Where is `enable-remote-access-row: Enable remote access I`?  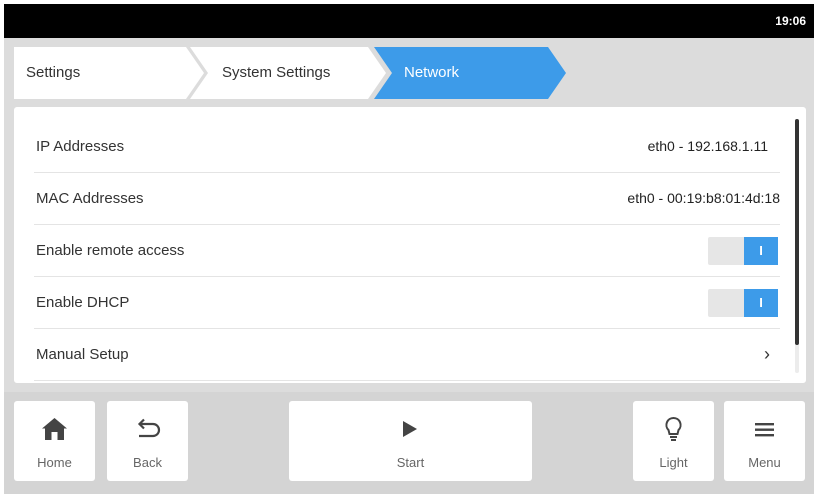 enable-remote-access-row: Enable remote access I is located at coordinates (407, 251).